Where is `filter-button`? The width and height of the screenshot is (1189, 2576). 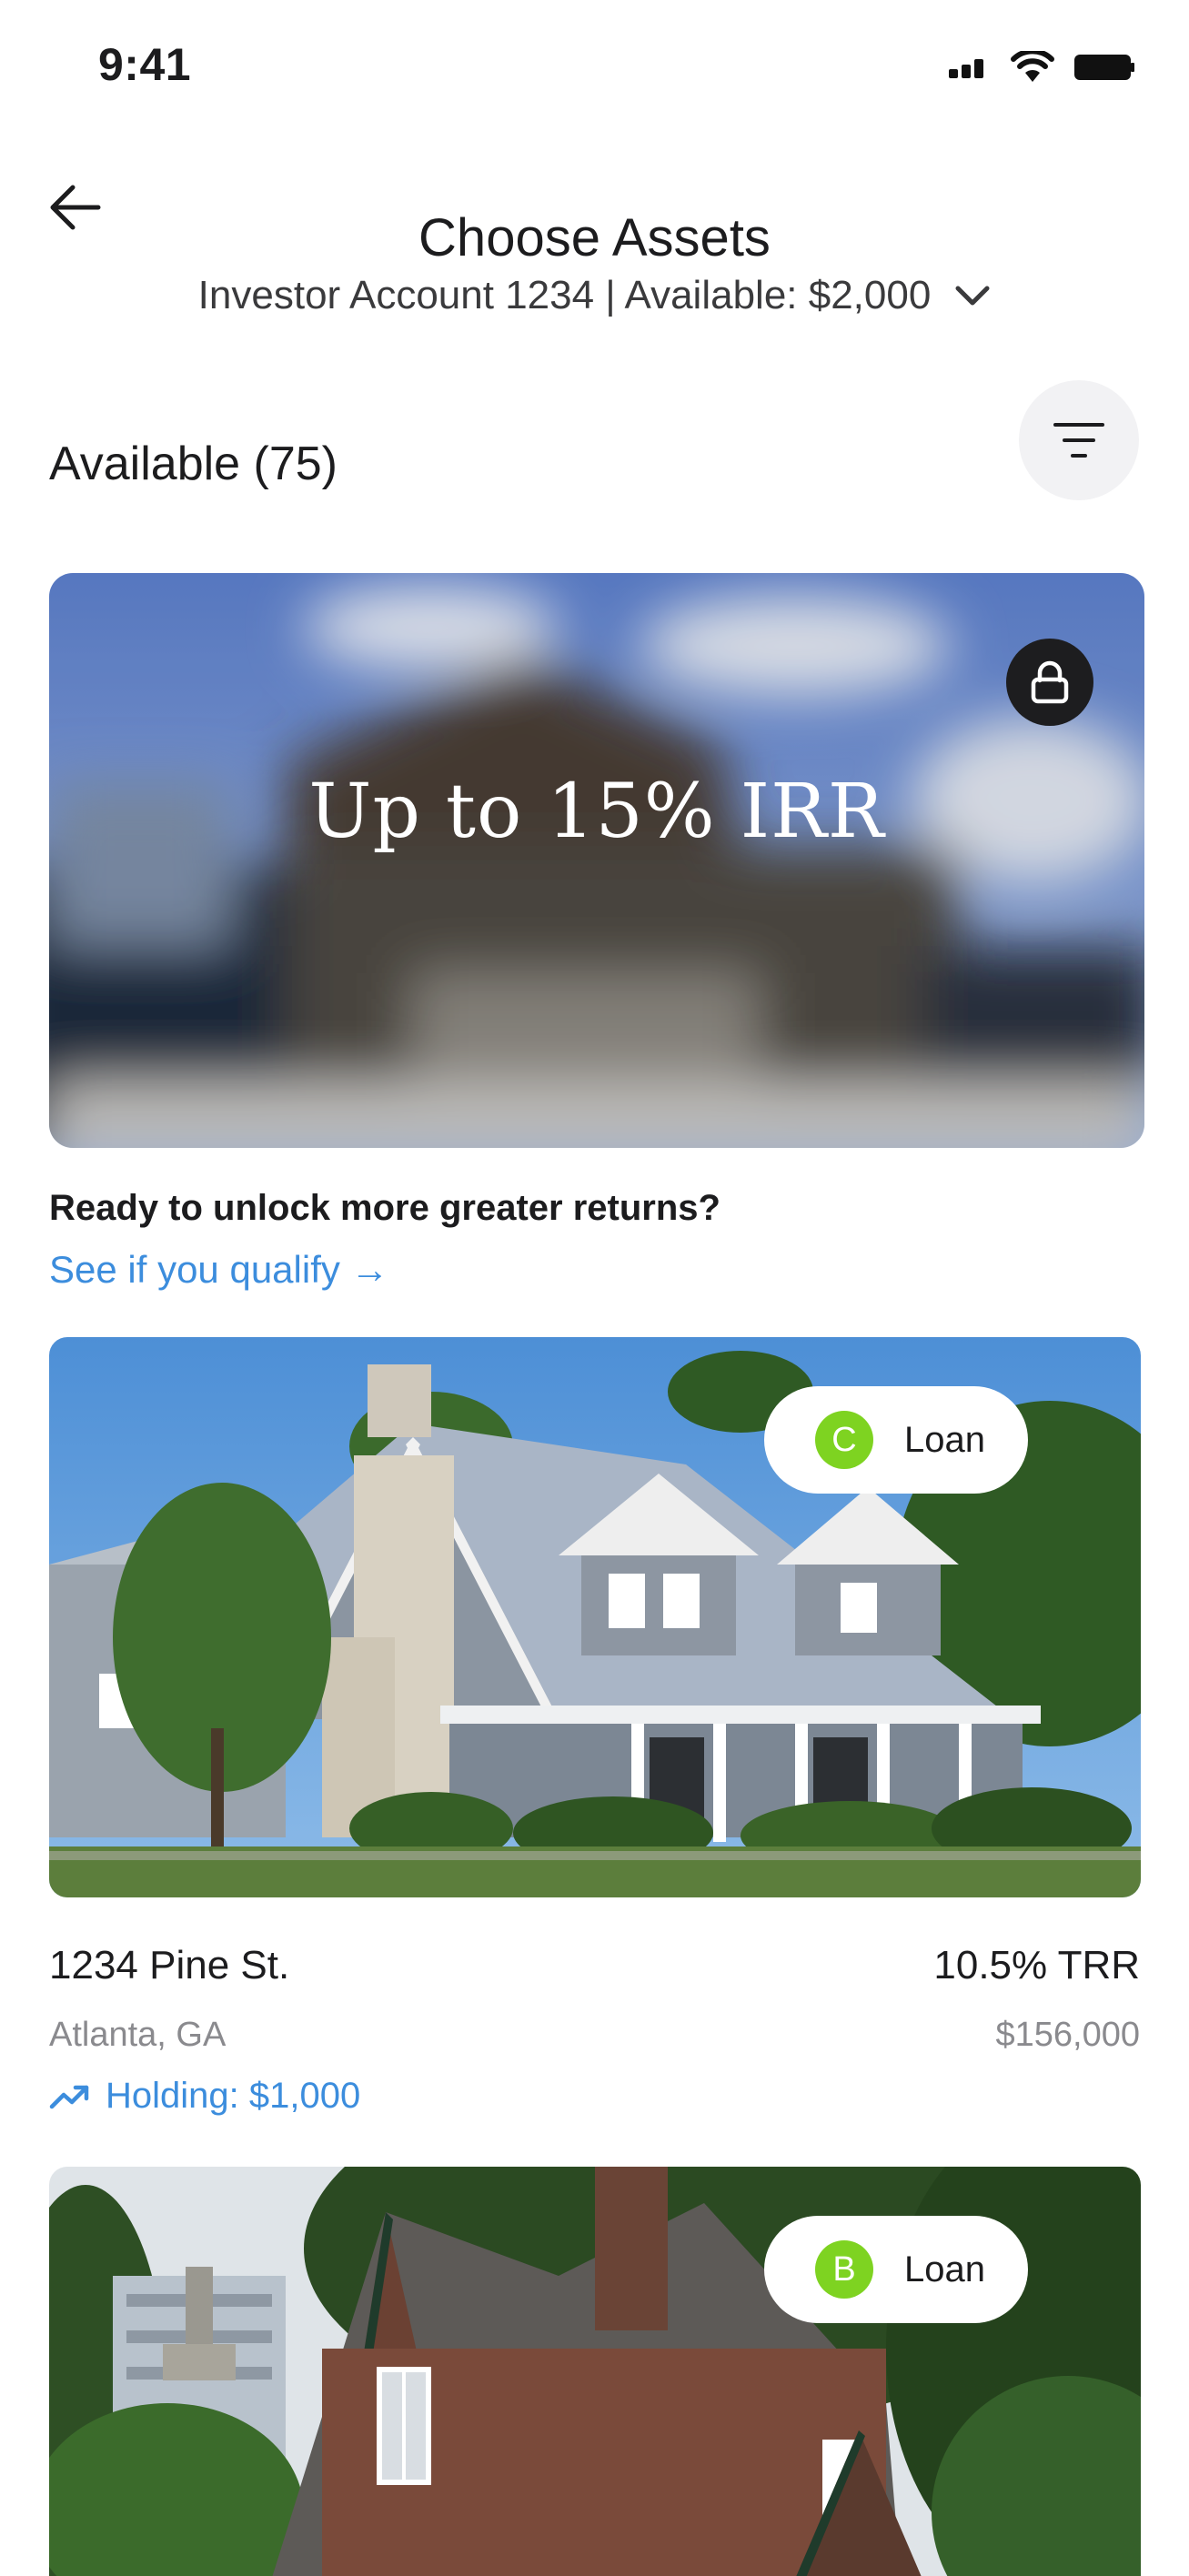 filter-button is located at coordinates (1079, 440).